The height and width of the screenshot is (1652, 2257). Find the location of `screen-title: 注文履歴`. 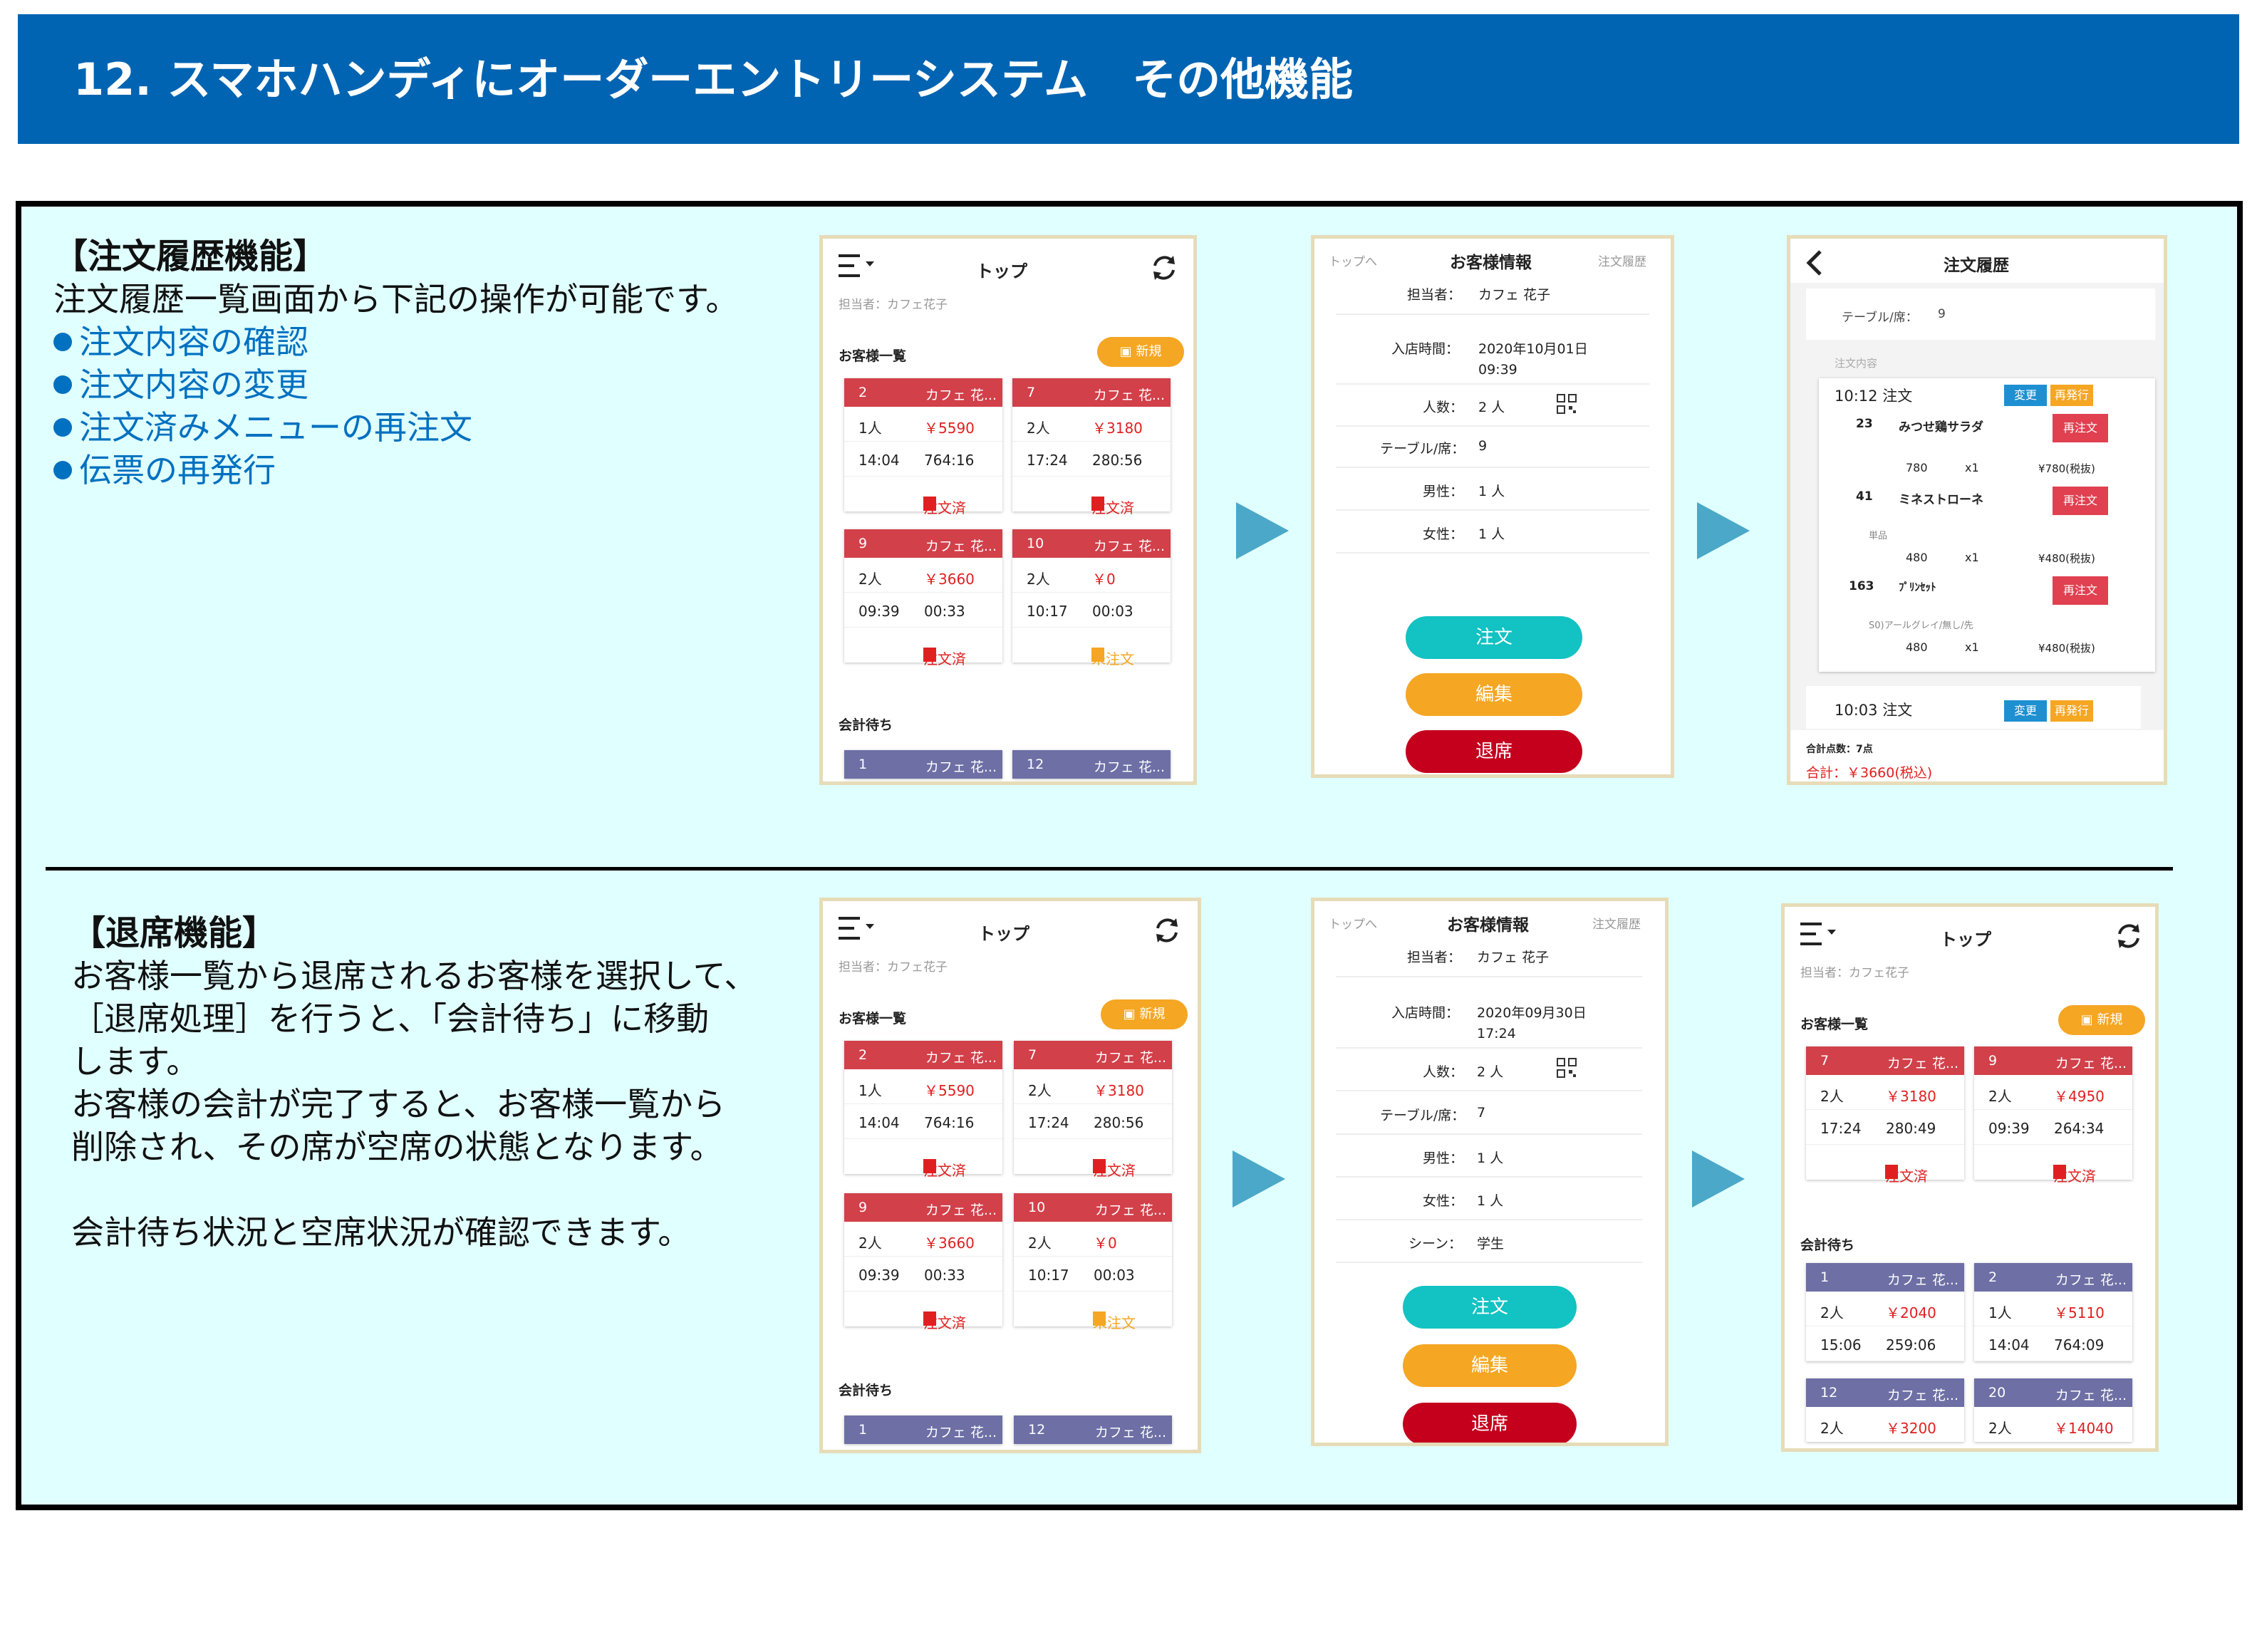

screen-title: 注文履歴 is located at coordinates (1976, 265).